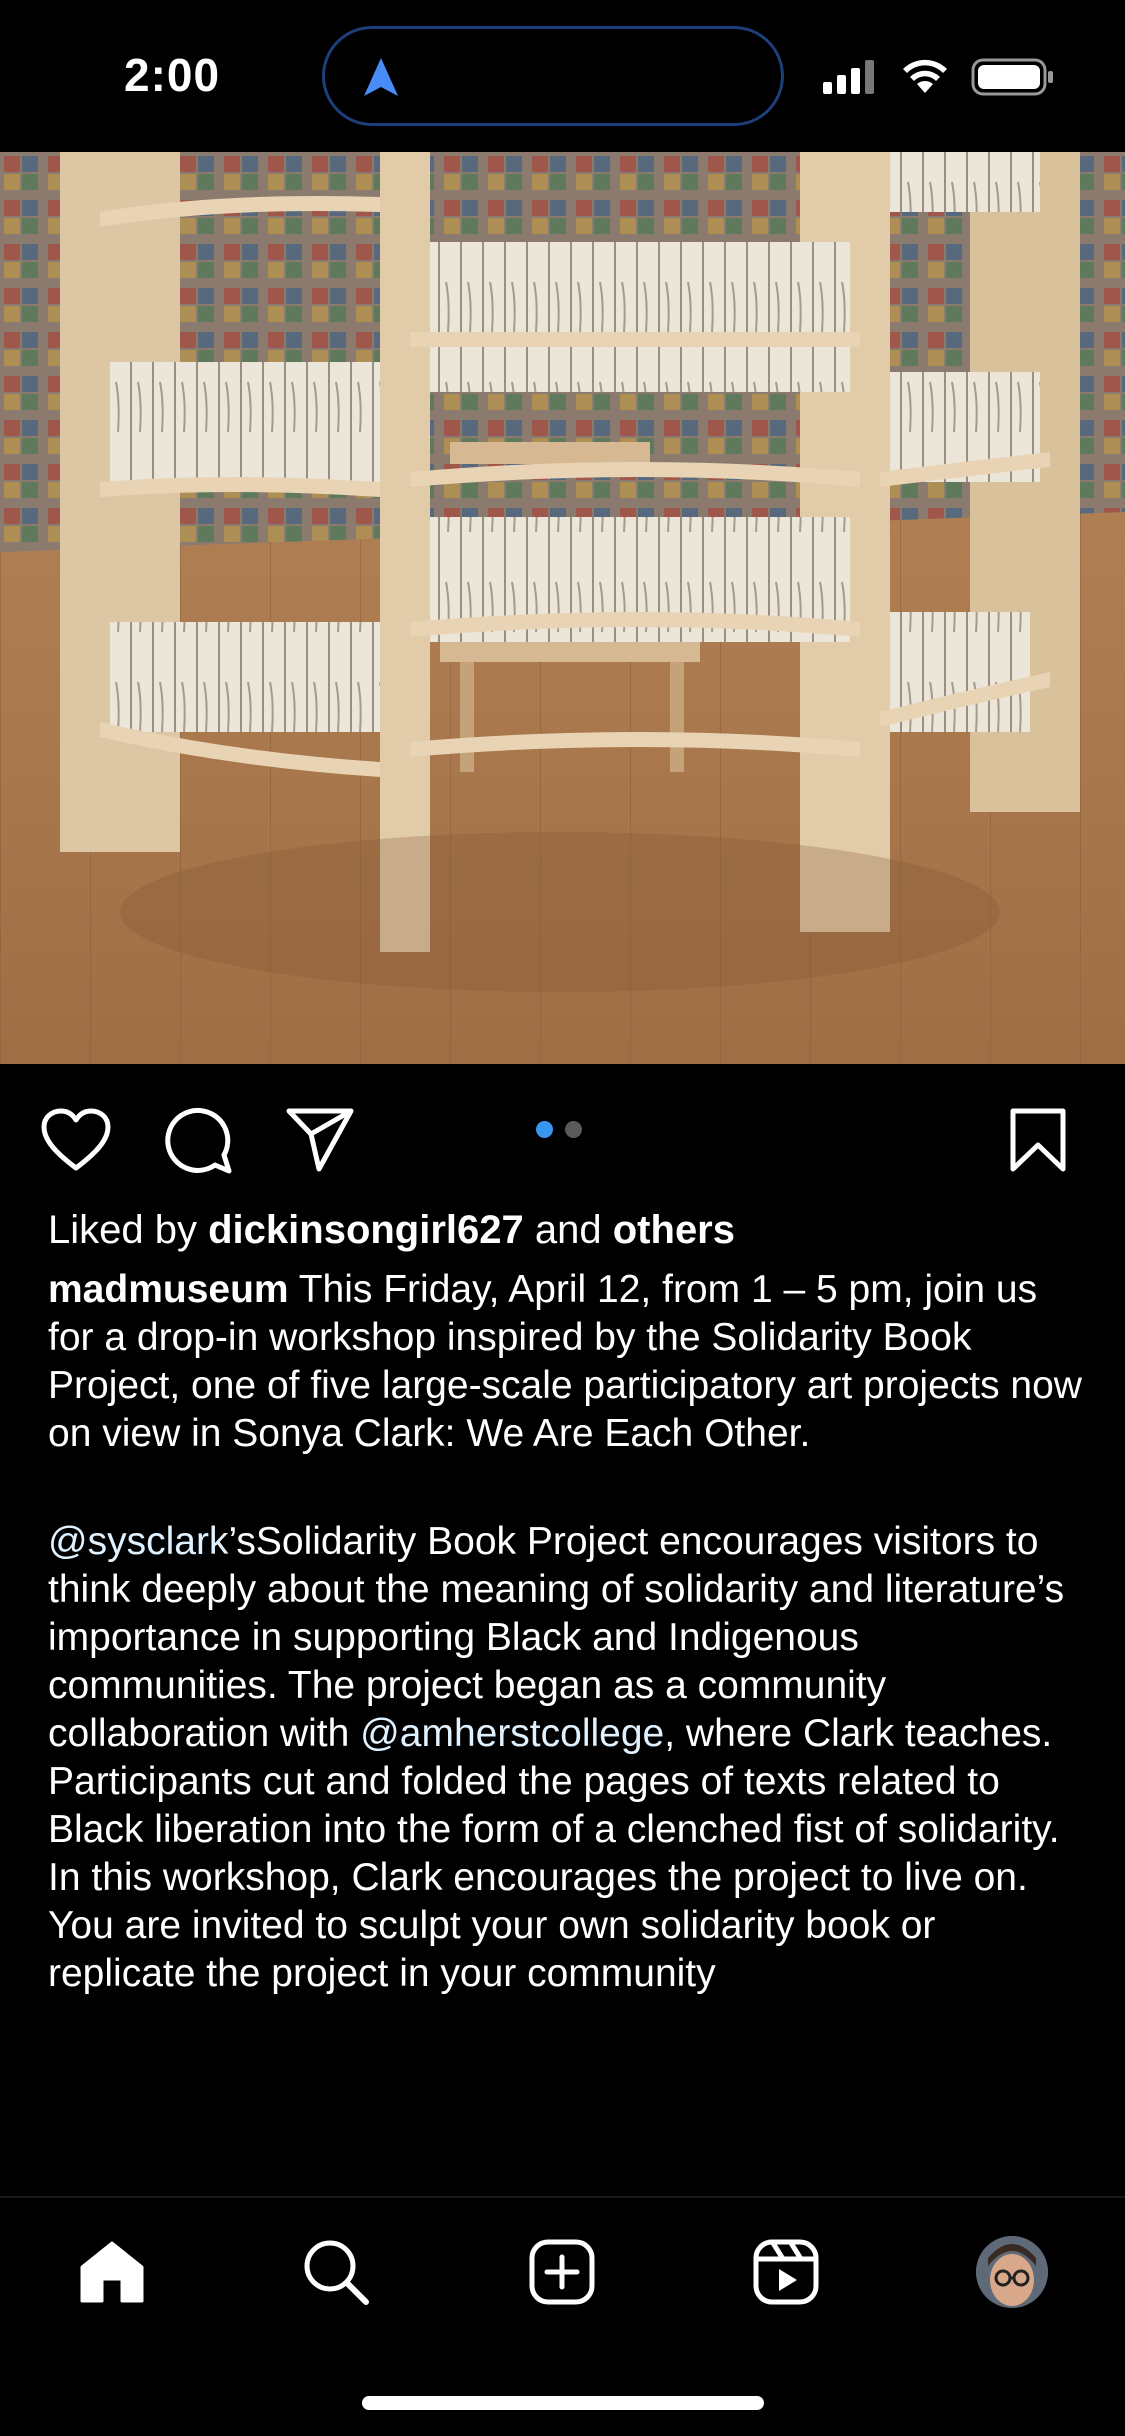 The width and height of the screenshot is (1125, 2436). I want to click on likes-line: Liked by dickinsongirl627 and others, so click(568, 1230).